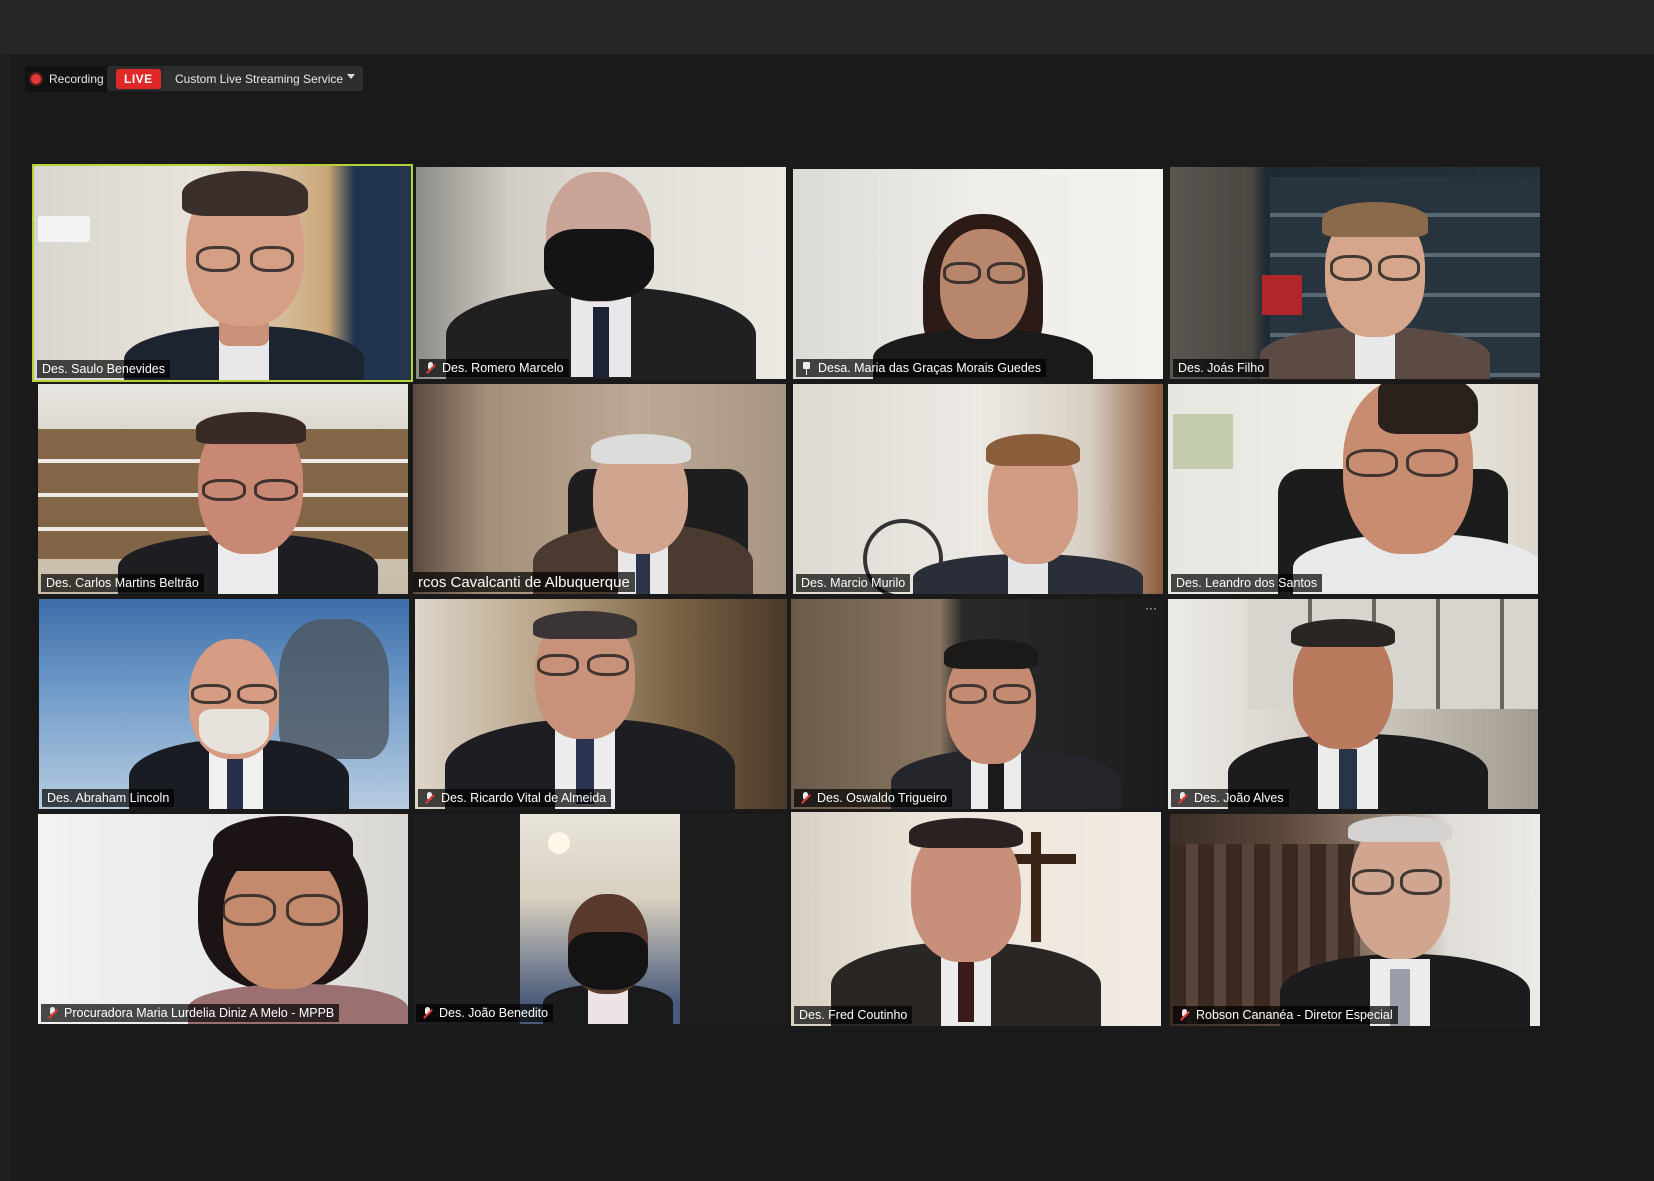 The width and height of the screenshot is (1654, 1181). Describe the element at coordinates (494, 368) in the screenshot. I see `participant-name-tag: Des. Romero Marcelo` at that location.